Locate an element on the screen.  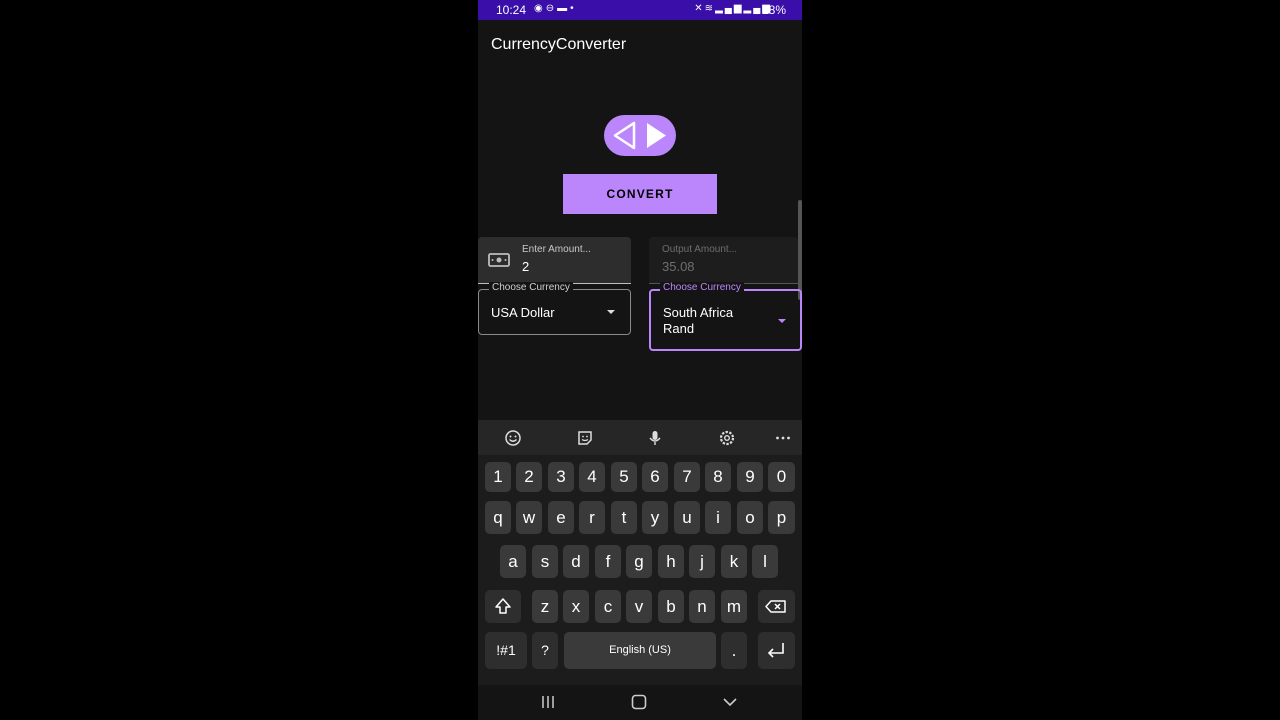
backspace-icon is located at coordinates (775, 606).